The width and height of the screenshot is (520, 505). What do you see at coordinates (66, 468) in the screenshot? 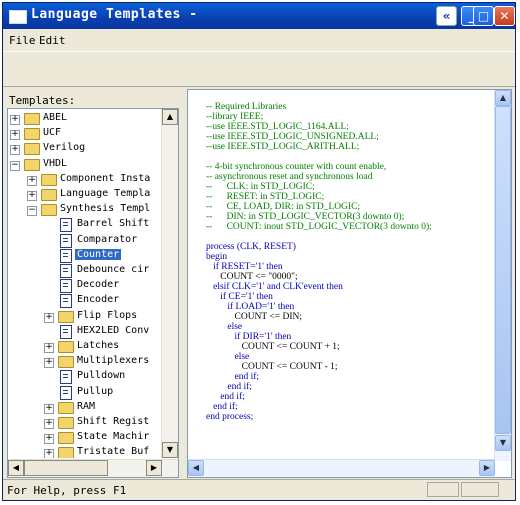
I see `tree-scroll-thumb` at bounding box center [66, 468].